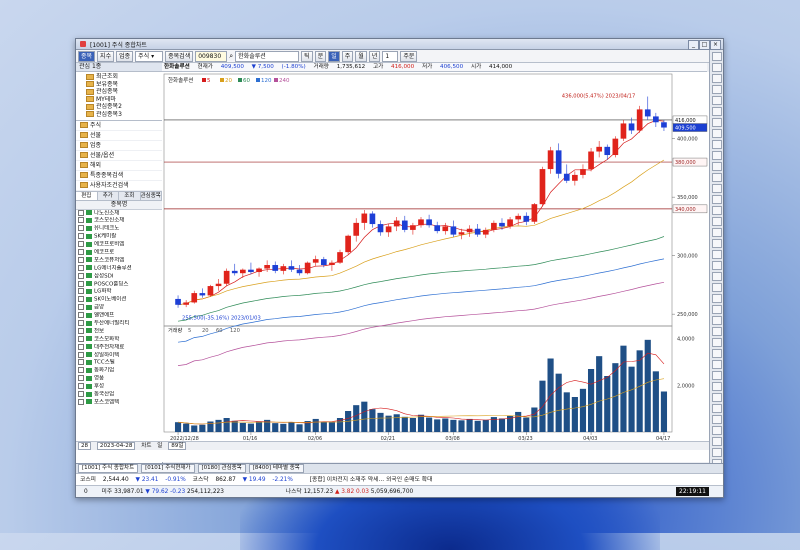 This screenshot has height=550, width=800. What do you see at coordinates (106, 56) in the screenshot?
I see `tab-index: 지수` at bounding box center [106, 56].